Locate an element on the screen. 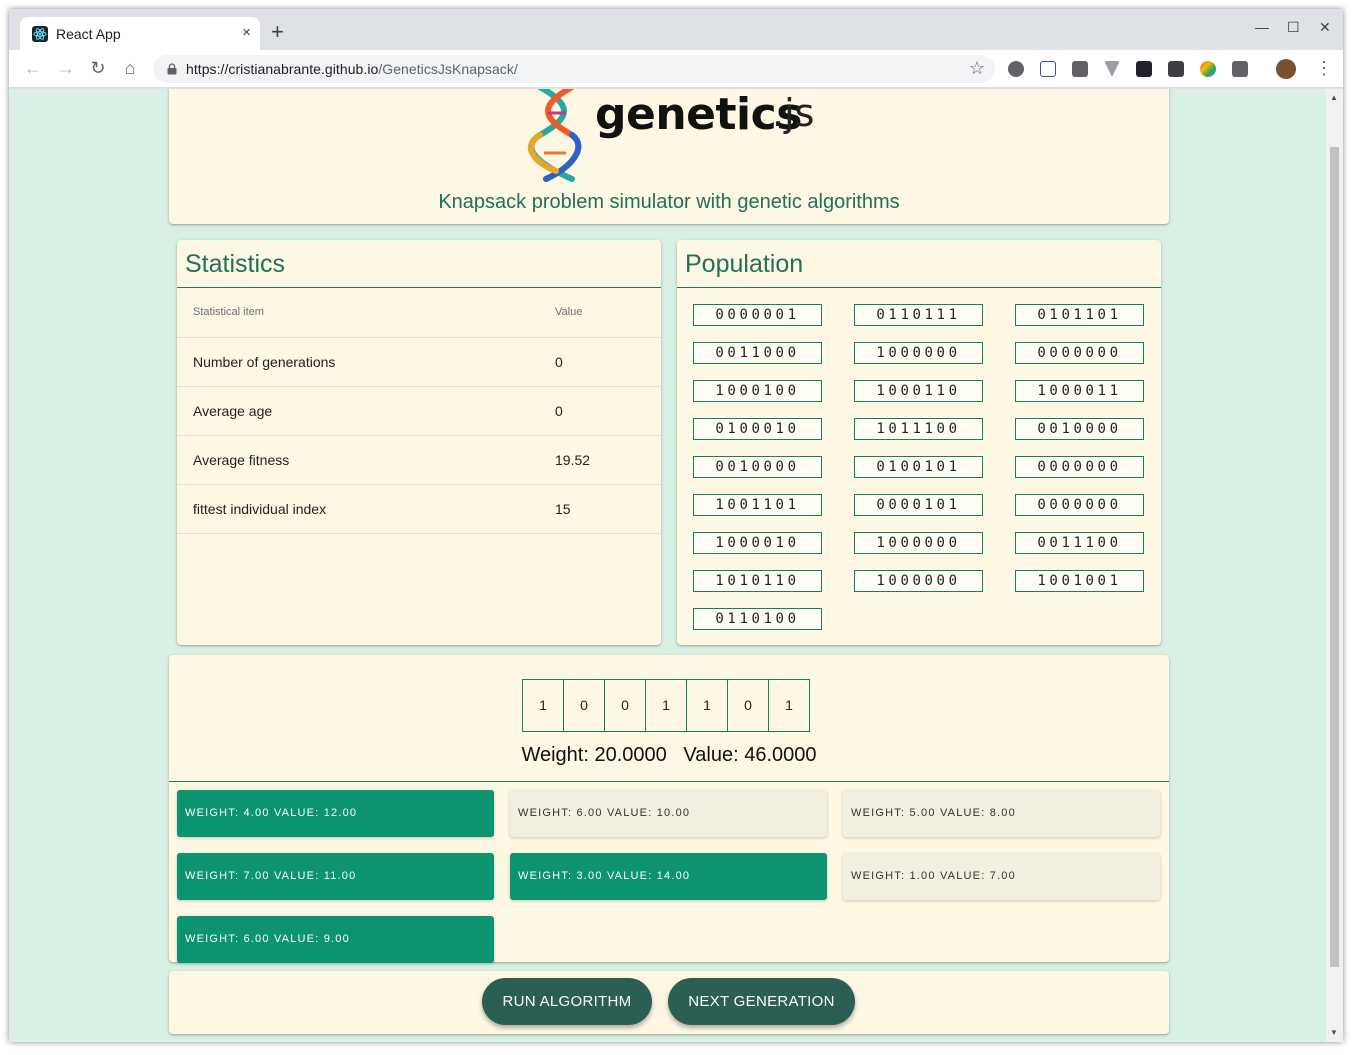  browser-tab: React App × is located at coordinates (140, 33).